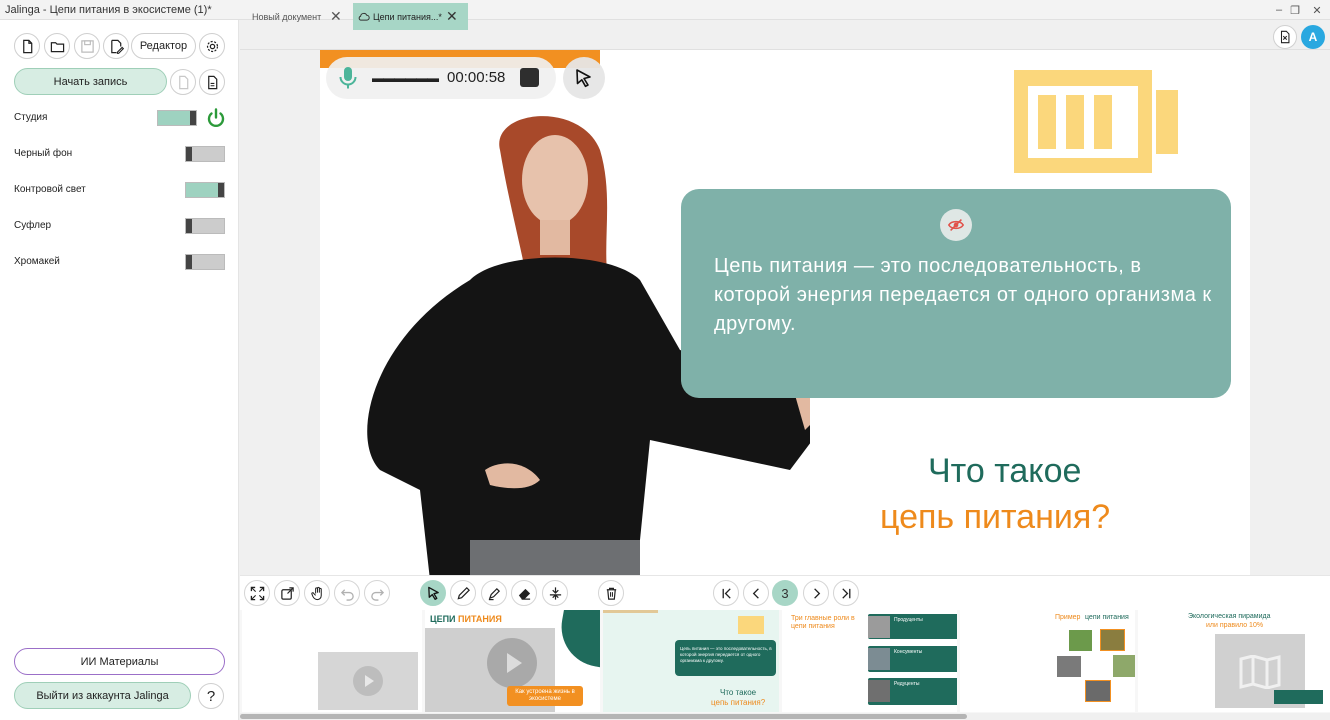 This screenshot has width=1330, height=720. I want to click on logout-button: Выйти из аккаунта Jalinga, so click(102, 695).